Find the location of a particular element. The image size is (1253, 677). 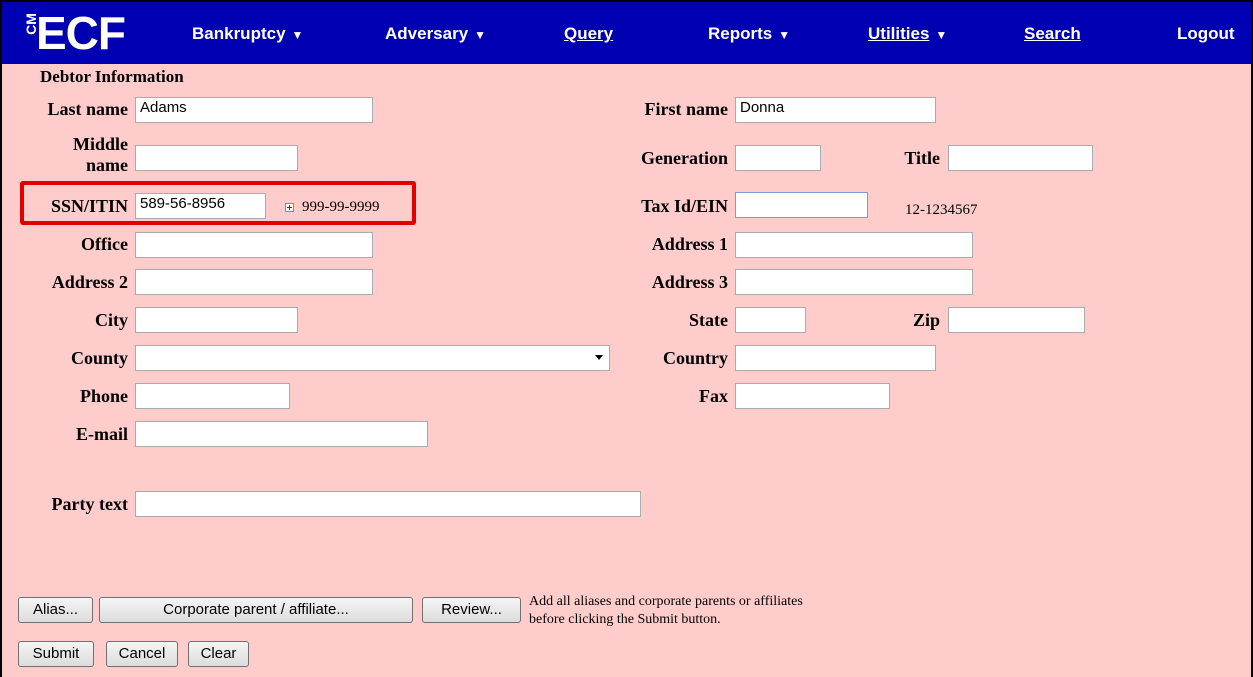

nav-utilities: Utilities ▼ is located at coordinates (907, 34).